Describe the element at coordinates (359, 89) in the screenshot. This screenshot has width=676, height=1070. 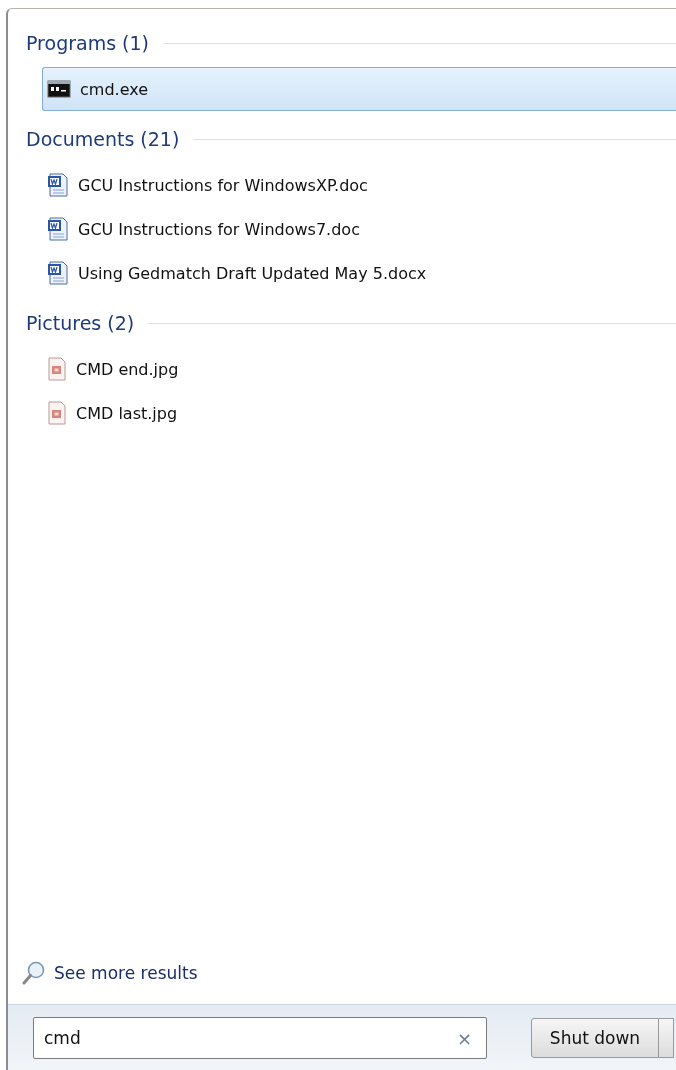
I see `result-item: cmd.exe` at that location.